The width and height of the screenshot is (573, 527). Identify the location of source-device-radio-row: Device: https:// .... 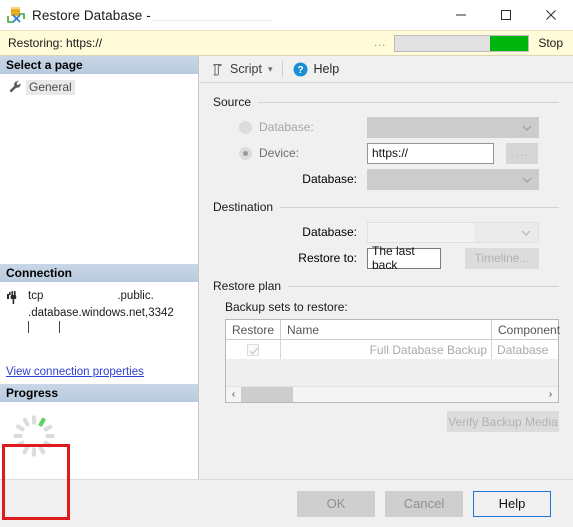
(386, 153).